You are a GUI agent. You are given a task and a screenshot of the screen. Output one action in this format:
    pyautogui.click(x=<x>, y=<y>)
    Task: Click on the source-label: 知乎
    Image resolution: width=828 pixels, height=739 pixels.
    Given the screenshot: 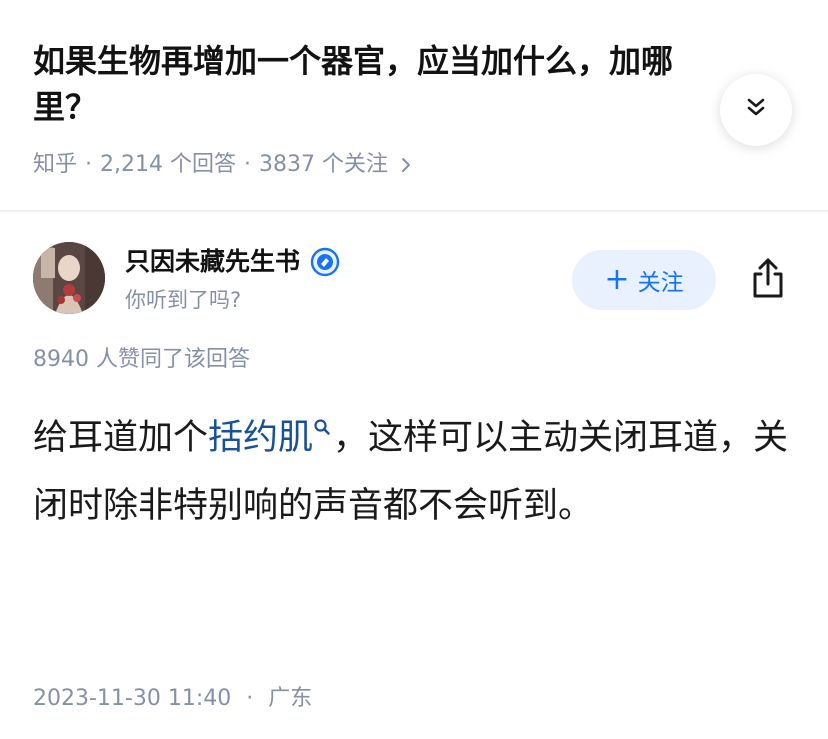 What is the action you would take?
    pyautogui.click(x=55, y=164)
    